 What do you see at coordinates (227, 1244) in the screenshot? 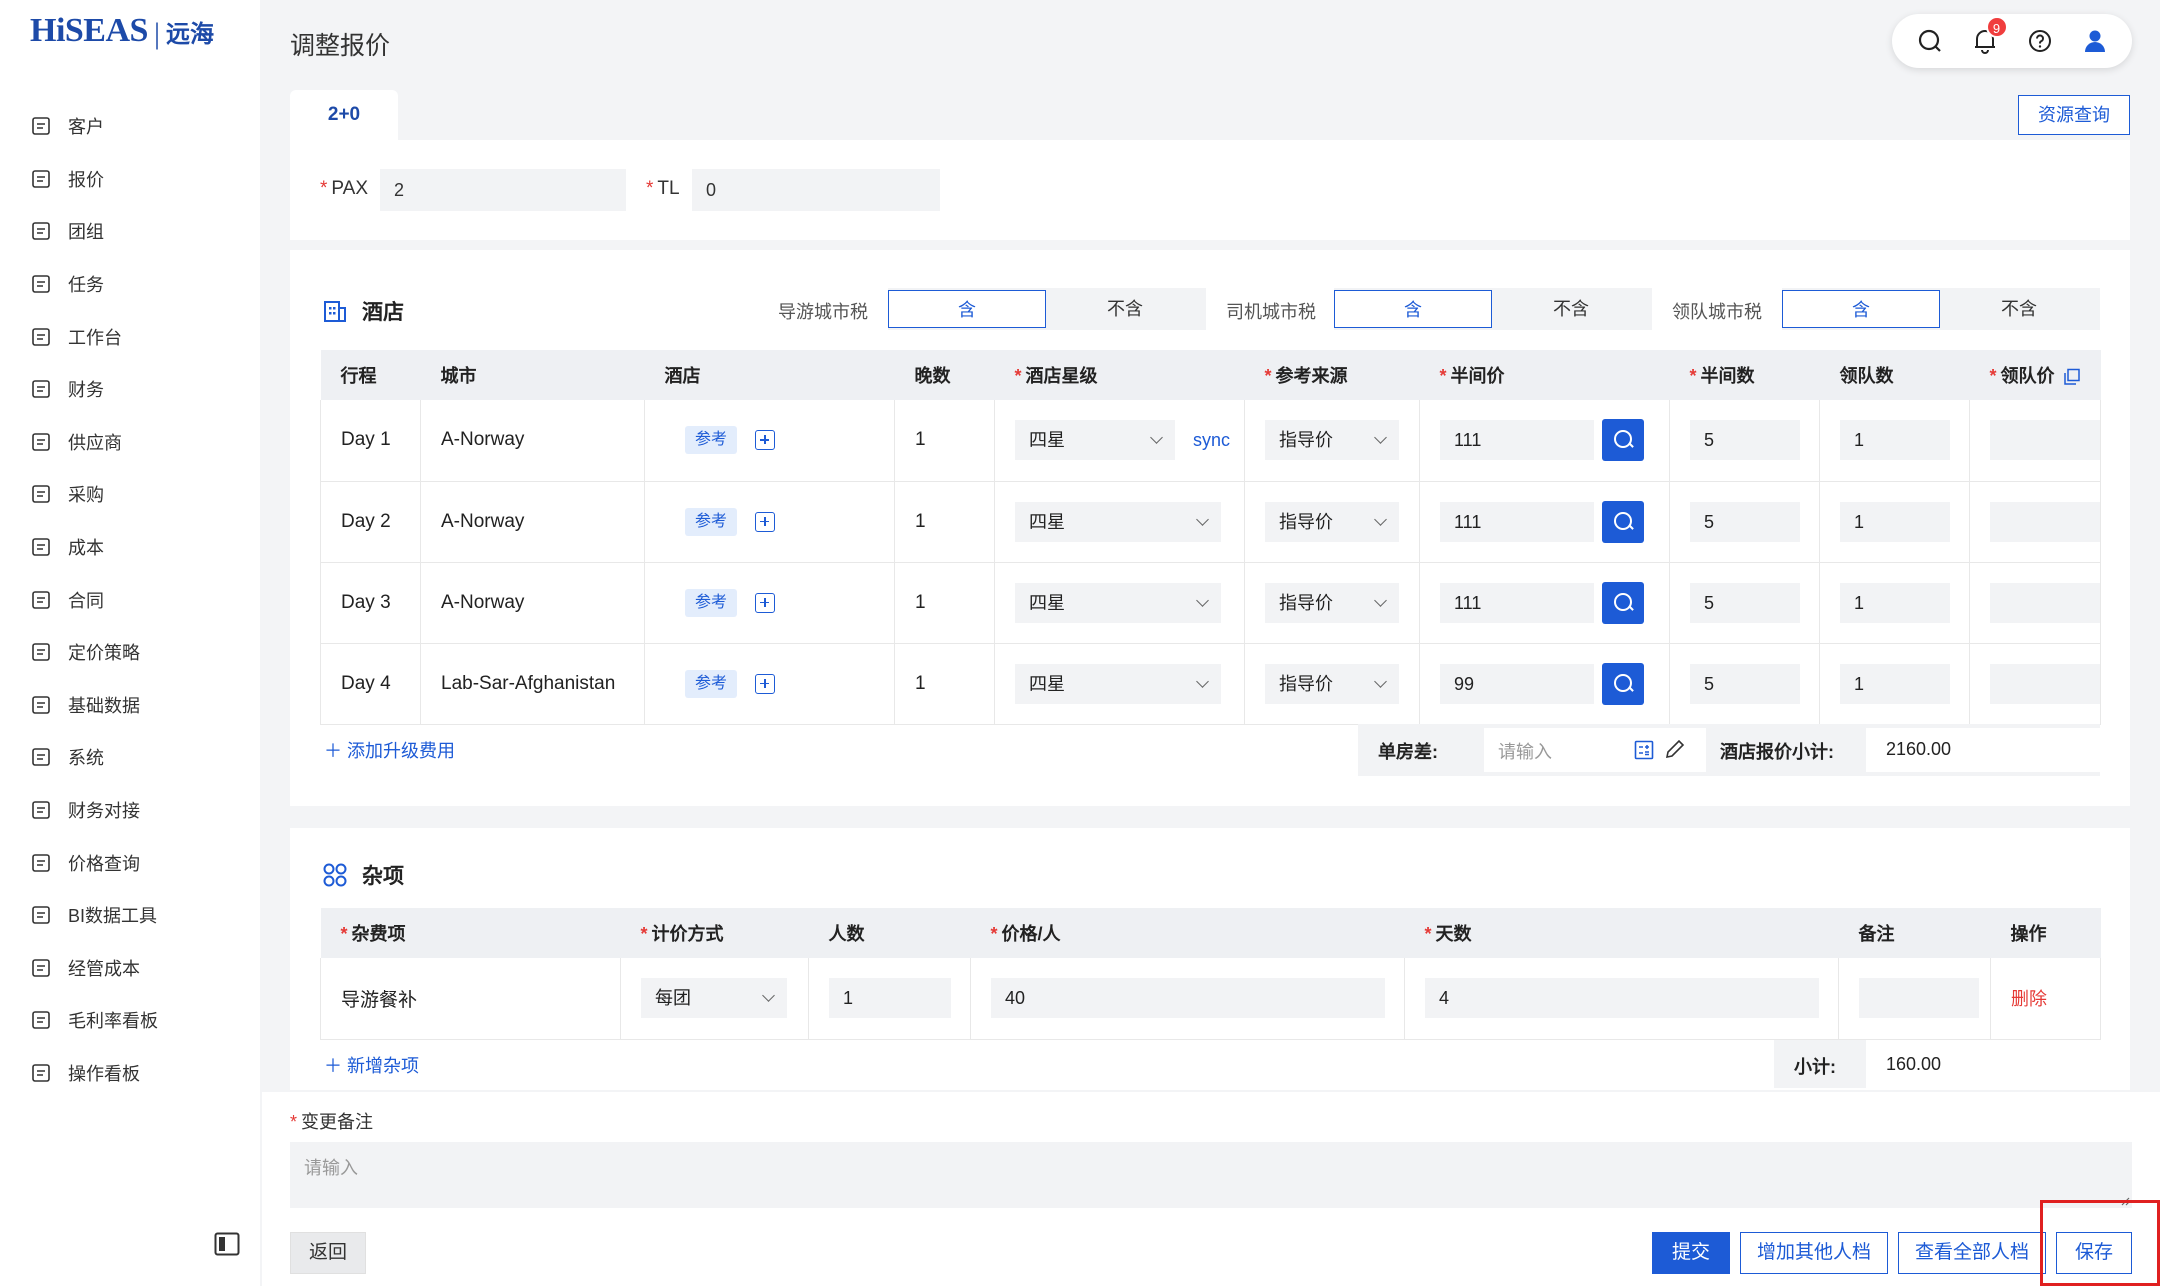
I see `collapse-sidebar-icon` at bounding box center [227, 1244].